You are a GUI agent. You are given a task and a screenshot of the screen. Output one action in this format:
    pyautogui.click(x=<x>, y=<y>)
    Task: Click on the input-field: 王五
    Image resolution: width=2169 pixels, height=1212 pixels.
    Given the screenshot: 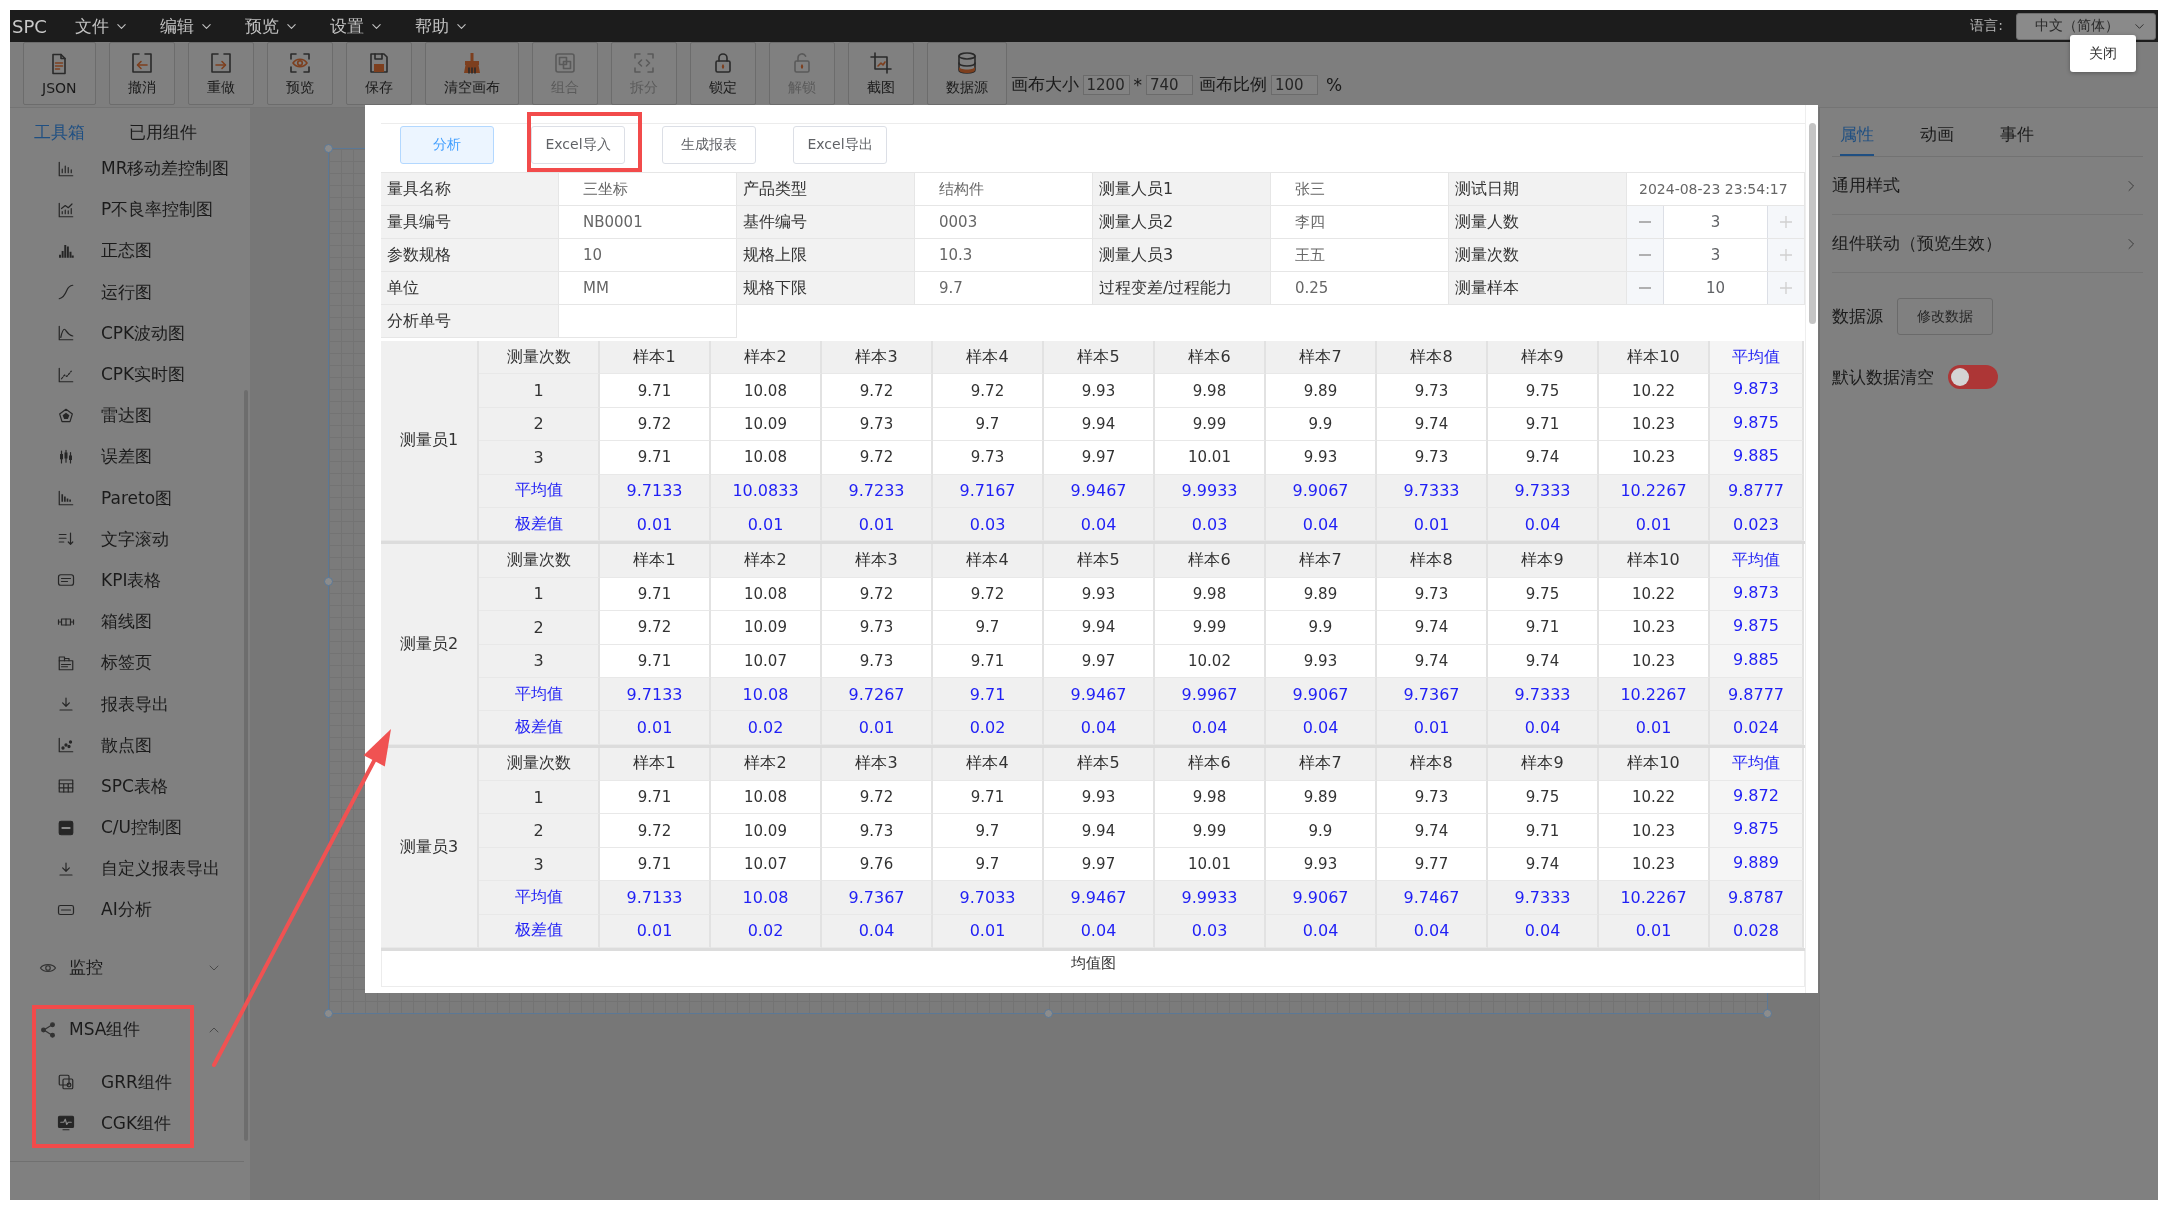 What is the action you would take?
    pyautogui.click(x=1360, y=255)
    